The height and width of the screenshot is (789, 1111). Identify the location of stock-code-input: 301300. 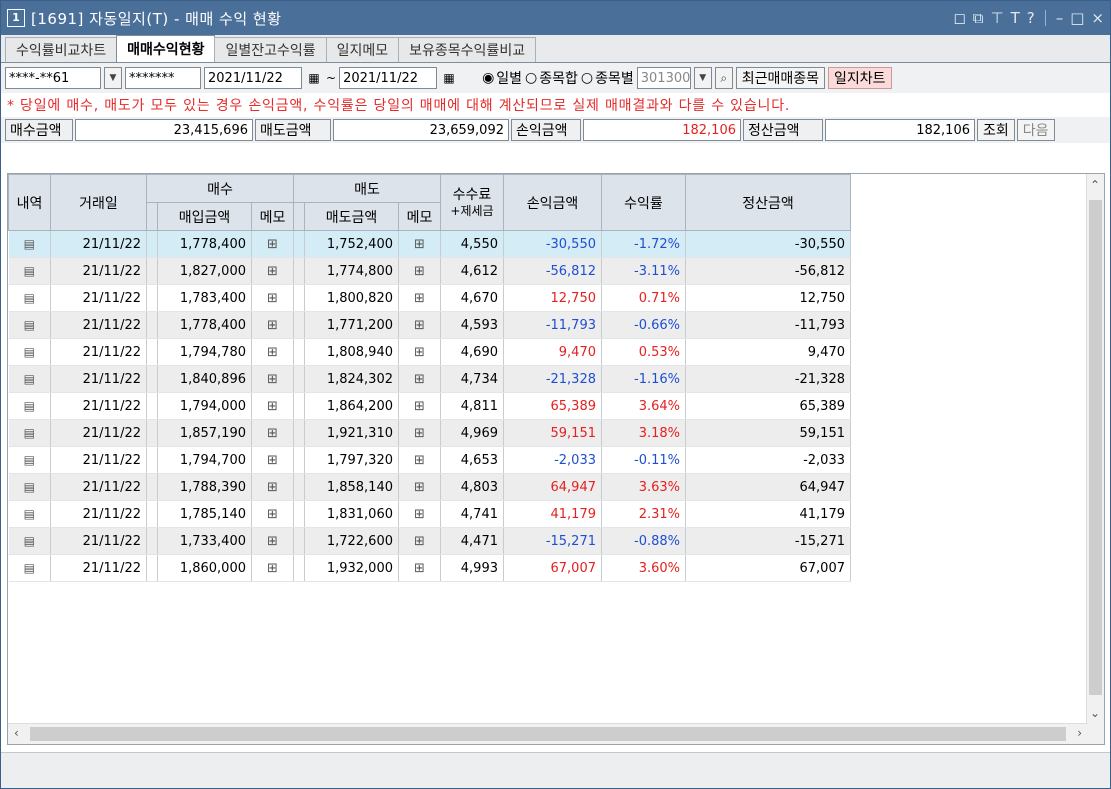
(663, 78).